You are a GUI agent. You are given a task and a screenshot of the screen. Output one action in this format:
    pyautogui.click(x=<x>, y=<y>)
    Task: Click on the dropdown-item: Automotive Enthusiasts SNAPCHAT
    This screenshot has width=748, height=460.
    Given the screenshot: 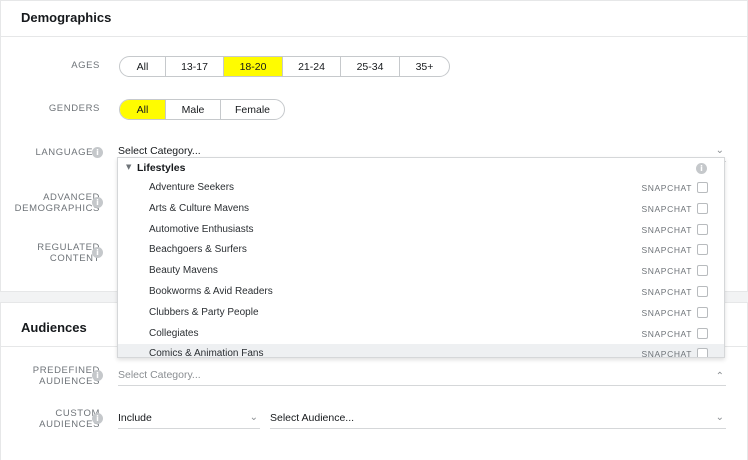 What is the action you would take?
    pyautogui.click(x=421, y=230)
    